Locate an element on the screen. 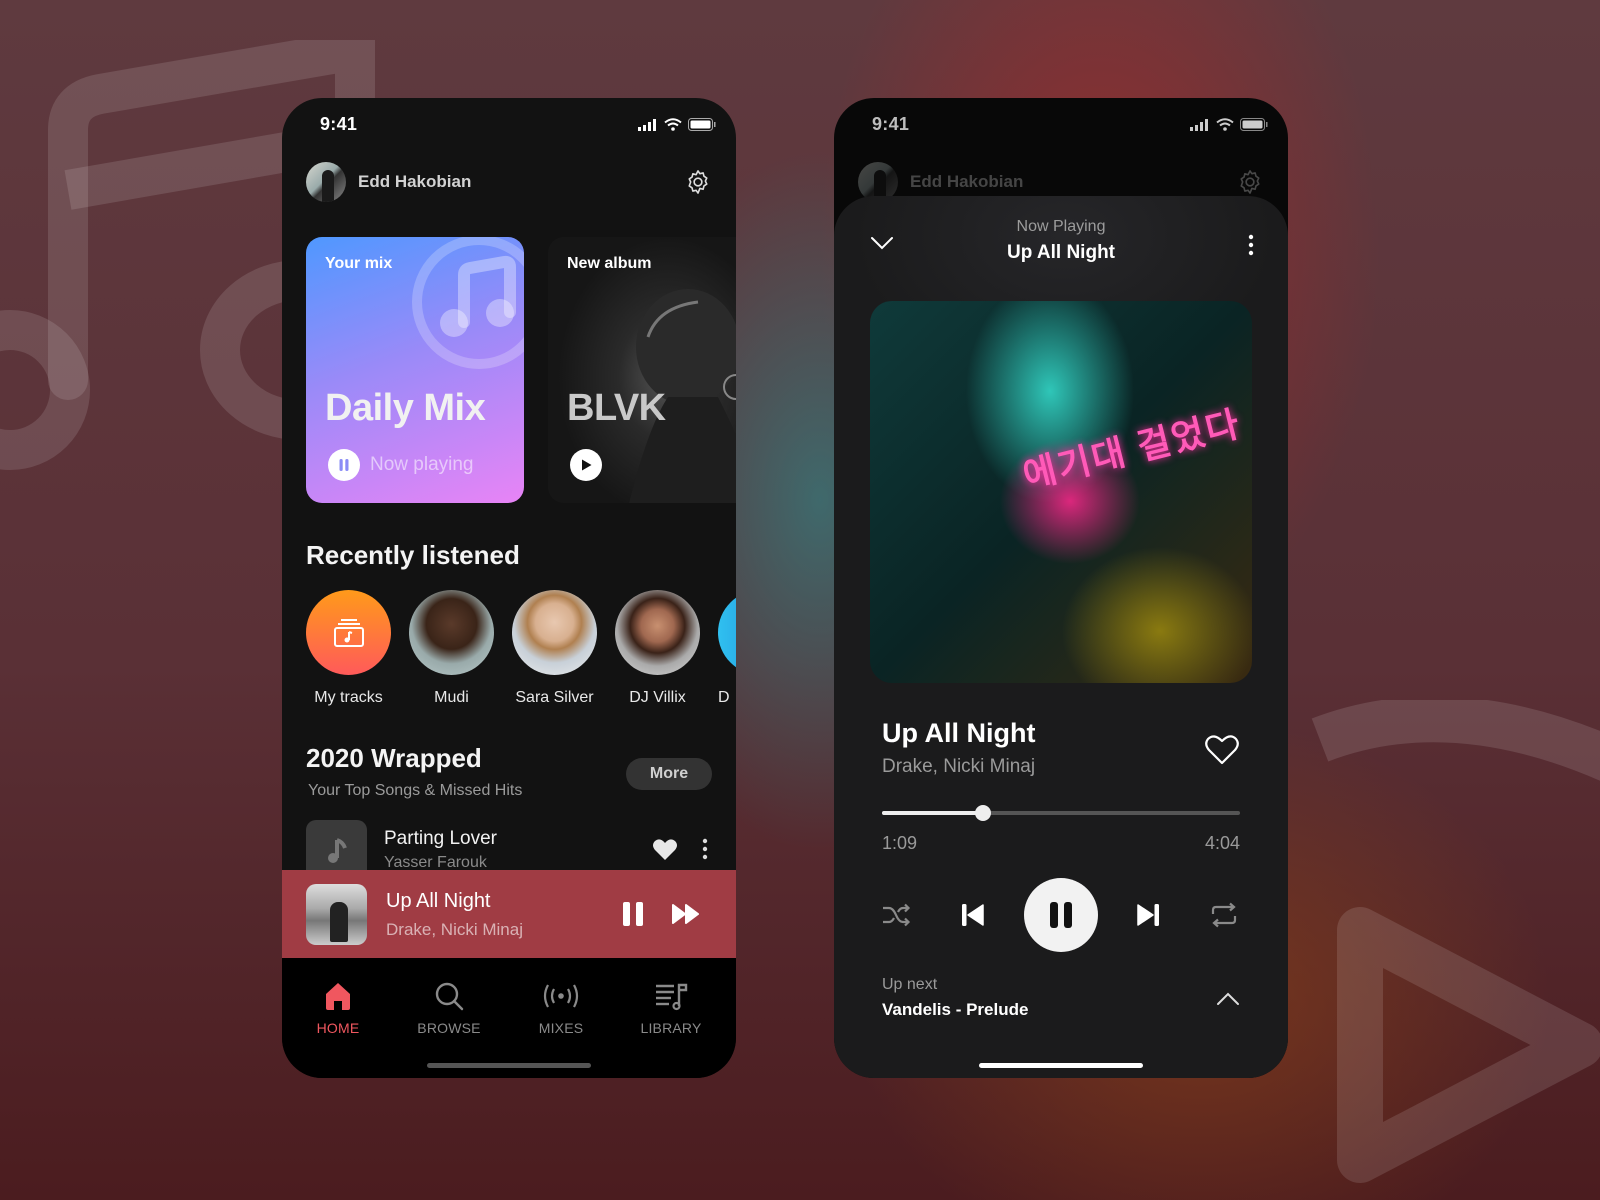 The image size is (1600, 1200). tab-home: HOME is located at coordinates (338, 1008).